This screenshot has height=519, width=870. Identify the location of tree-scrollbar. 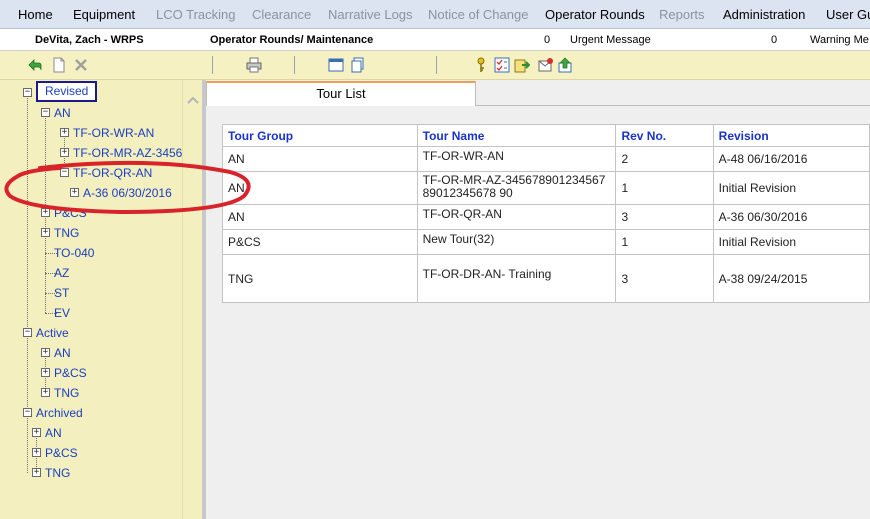
(192, 299).